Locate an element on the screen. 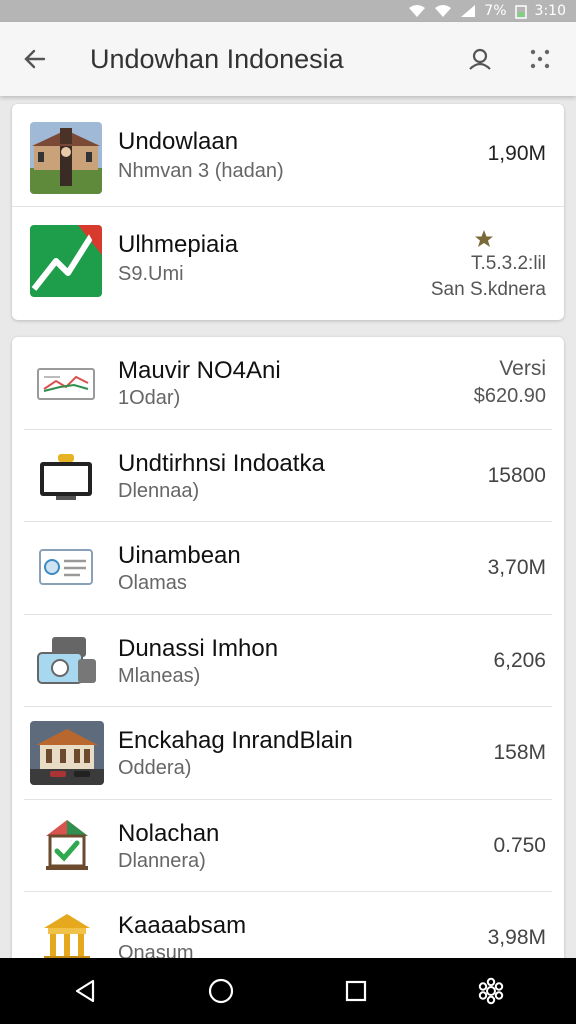  item-subtitle: Nhmvan 3 (hadan) is located at coordinates (201, 171).